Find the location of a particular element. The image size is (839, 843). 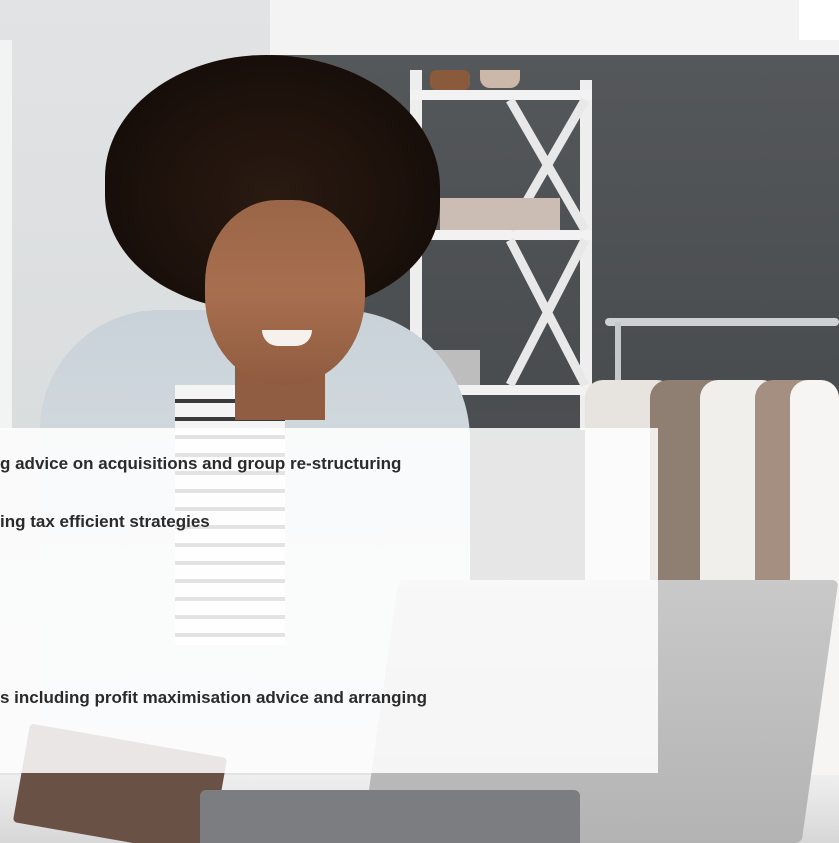

laptop-keyboard is located at coordinates (390, 816).